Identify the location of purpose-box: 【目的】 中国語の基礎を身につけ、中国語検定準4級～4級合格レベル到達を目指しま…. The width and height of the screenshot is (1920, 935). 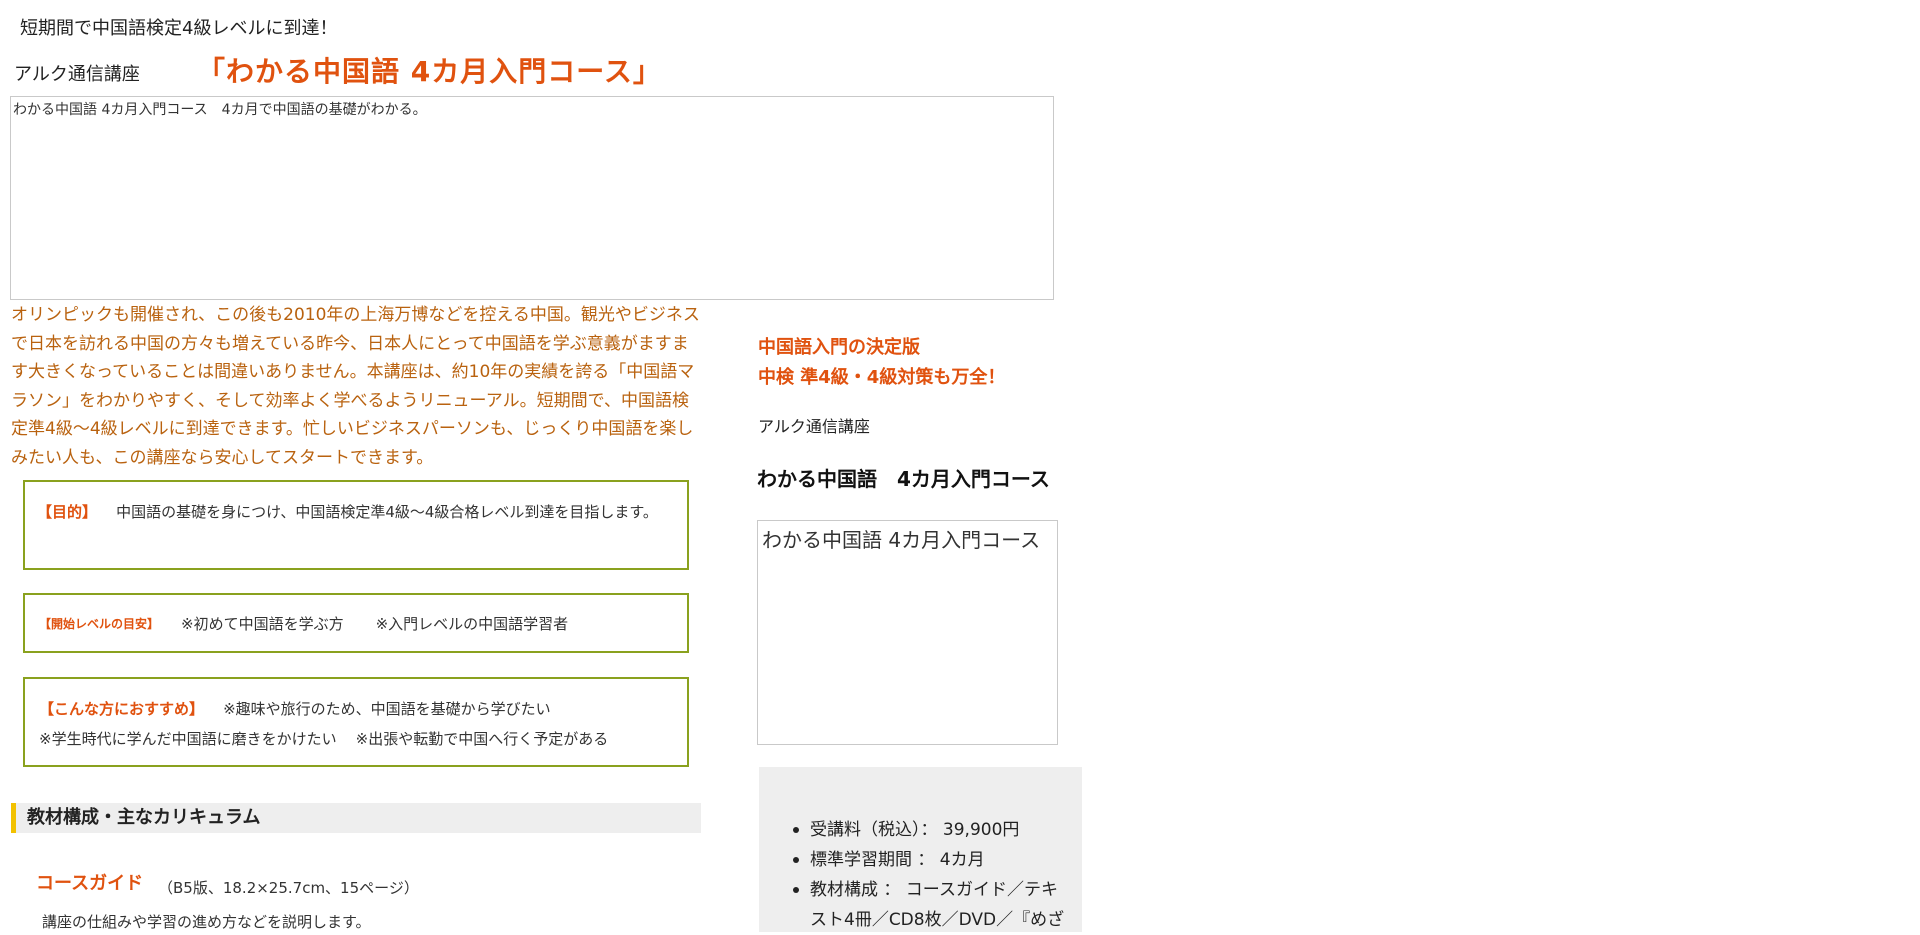
(356, 525).